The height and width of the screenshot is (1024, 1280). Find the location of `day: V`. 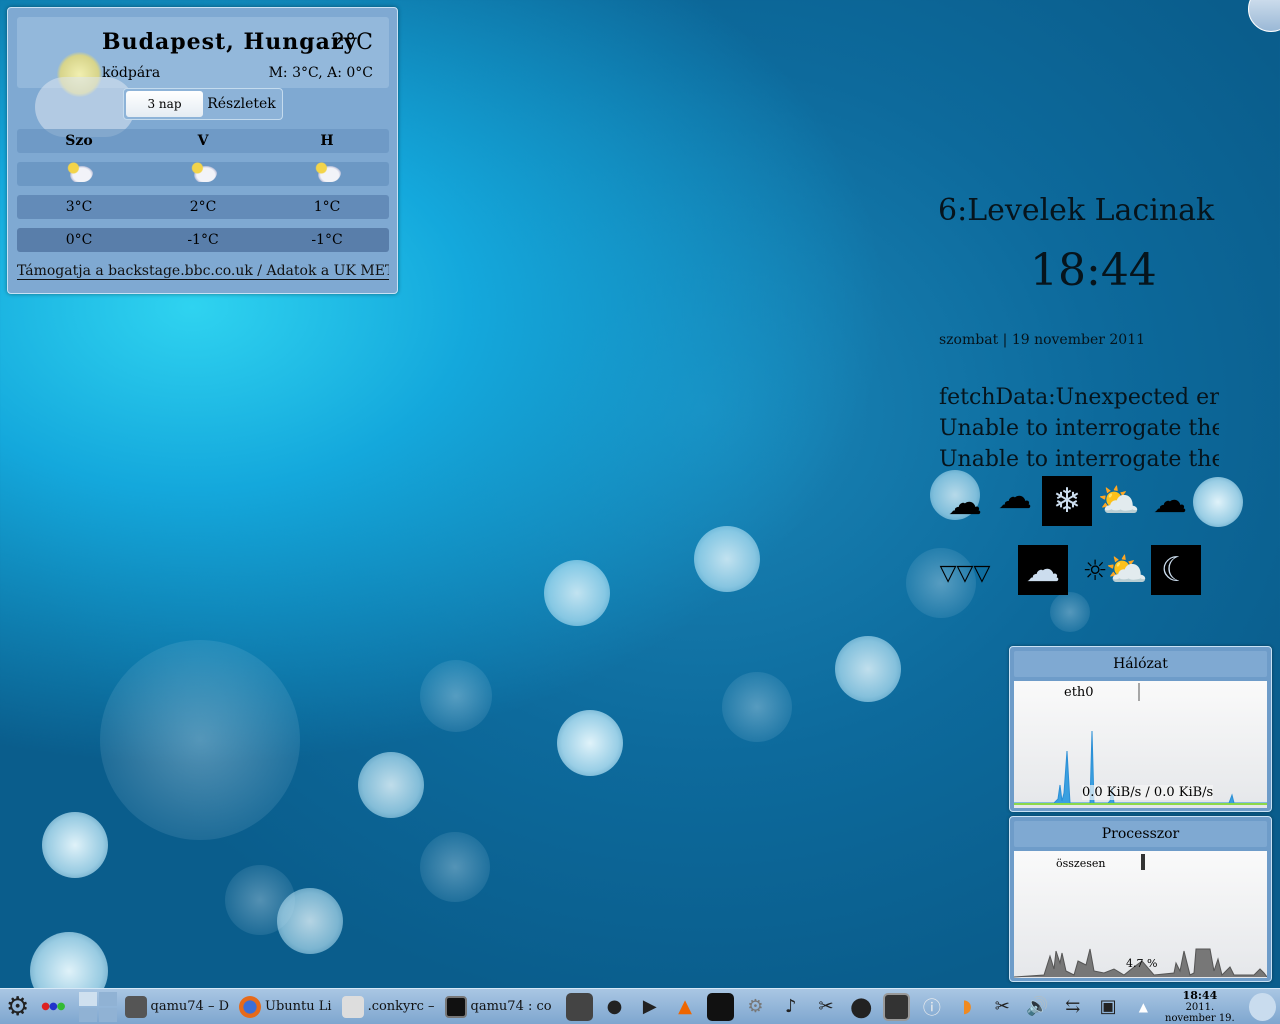

day: V is located at coordinates (203, 141).